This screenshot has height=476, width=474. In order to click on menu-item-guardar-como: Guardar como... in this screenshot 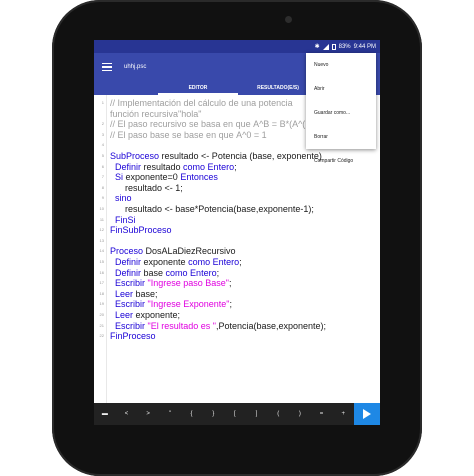, I will do `click(341, 113)`.